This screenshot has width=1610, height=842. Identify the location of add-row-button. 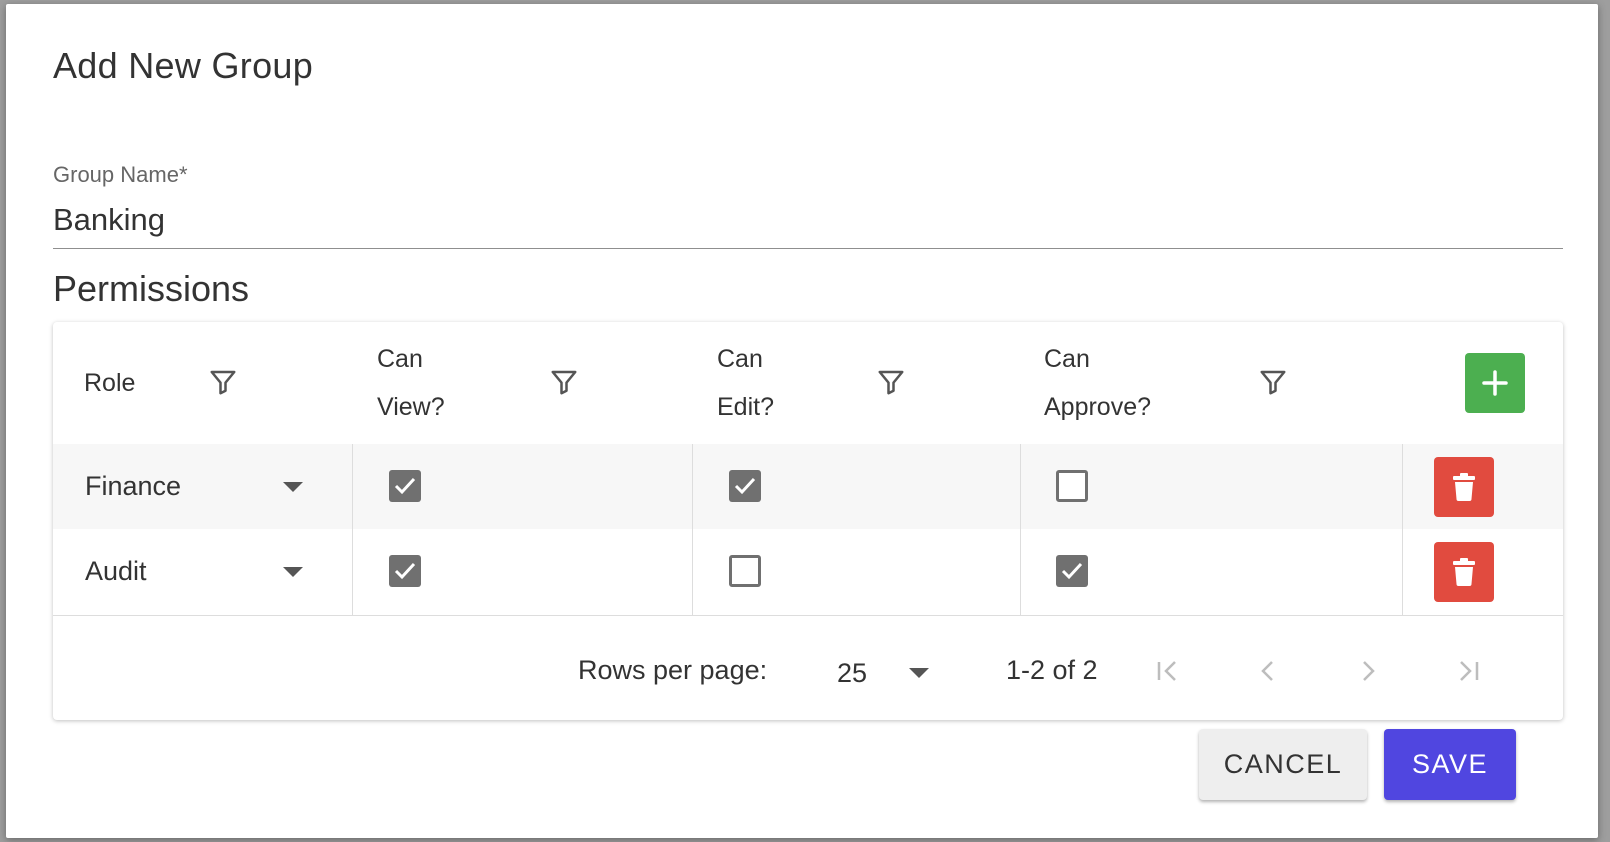
(1495, 383).